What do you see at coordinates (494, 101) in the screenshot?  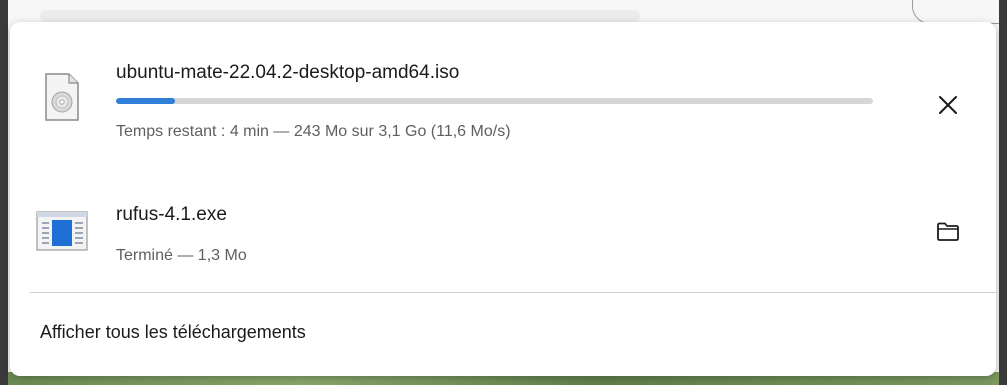 I see `download-progress-bar` at bounding box center [494, 101].